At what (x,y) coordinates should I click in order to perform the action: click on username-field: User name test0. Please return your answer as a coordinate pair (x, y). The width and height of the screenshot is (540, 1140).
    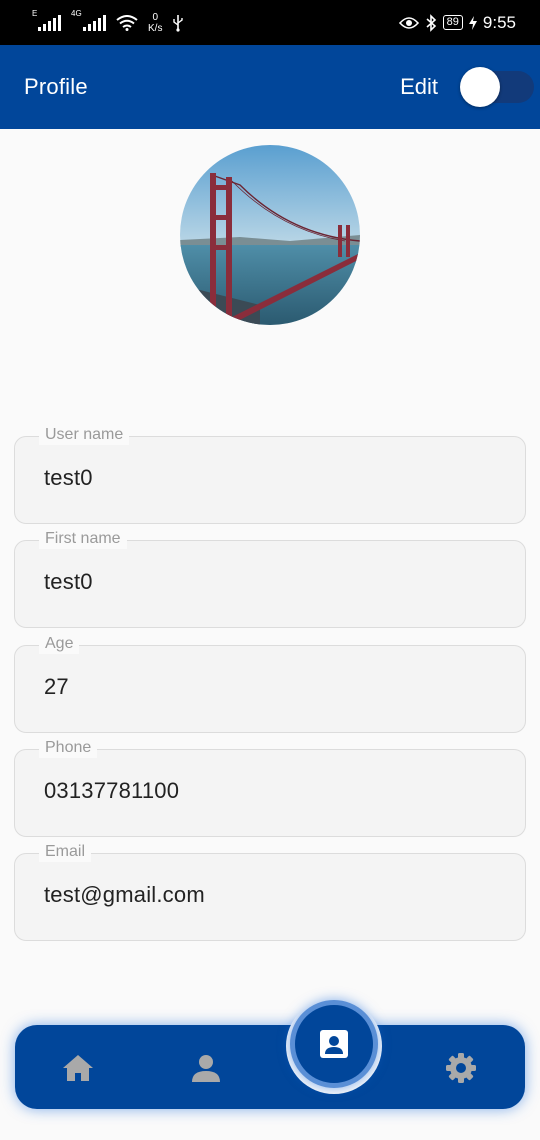
    Looking at the image, I should click on (270, 474).